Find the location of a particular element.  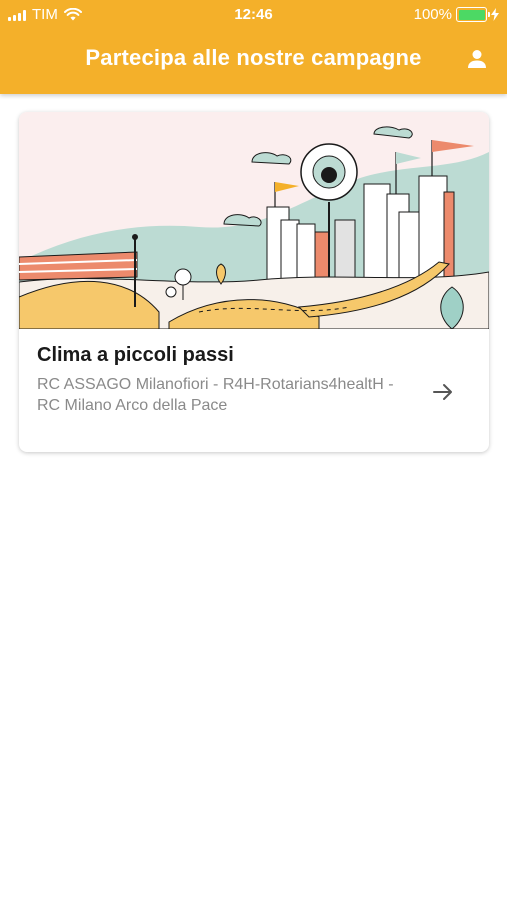

charging-icon is located at coordinates (495, 14).